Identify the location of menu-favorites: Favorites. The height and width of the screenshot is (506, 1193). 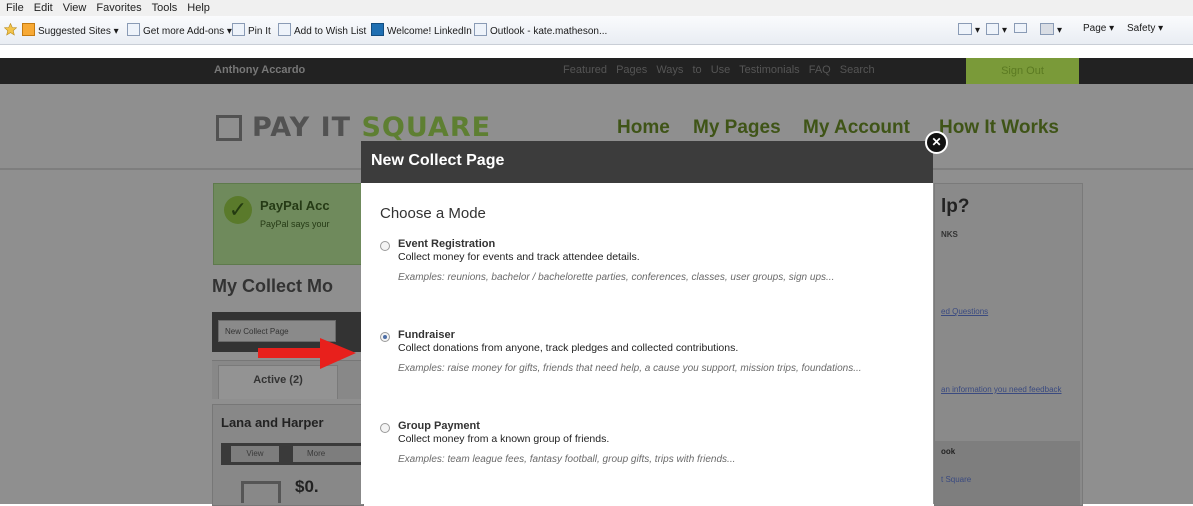
(118, 8).